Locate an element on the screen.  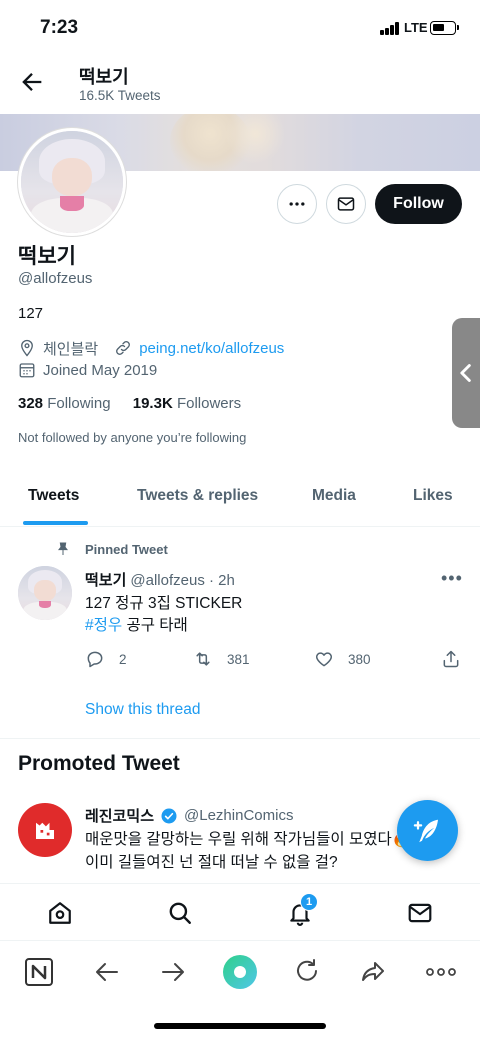
battery-icon is located at coordinates (444, 28).